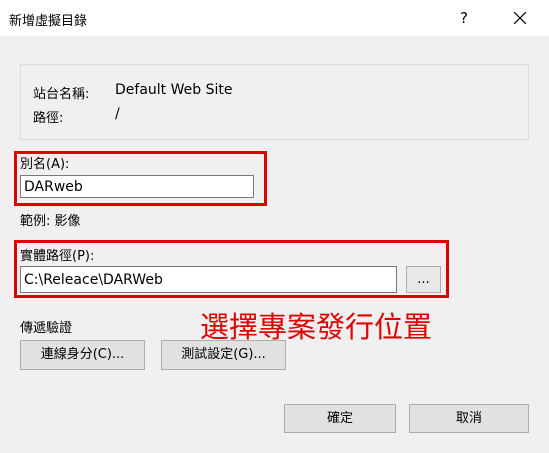 The width and height of the screenshot is (549, 453). Describe the element at coordinates (140, 178) in the screenshot. I see `alias-highlight-box` at that location.